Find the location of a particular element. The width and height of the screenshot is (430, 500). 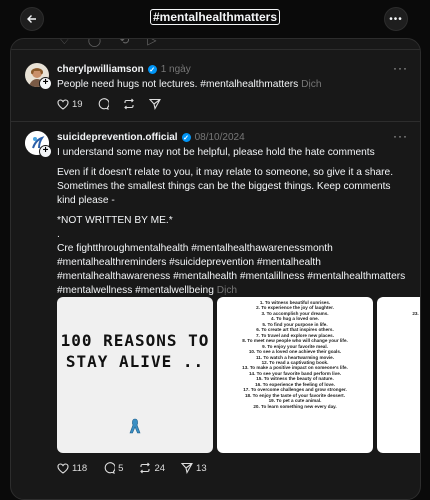

post-comment-count: 5 is located at coordinates (121, 468).